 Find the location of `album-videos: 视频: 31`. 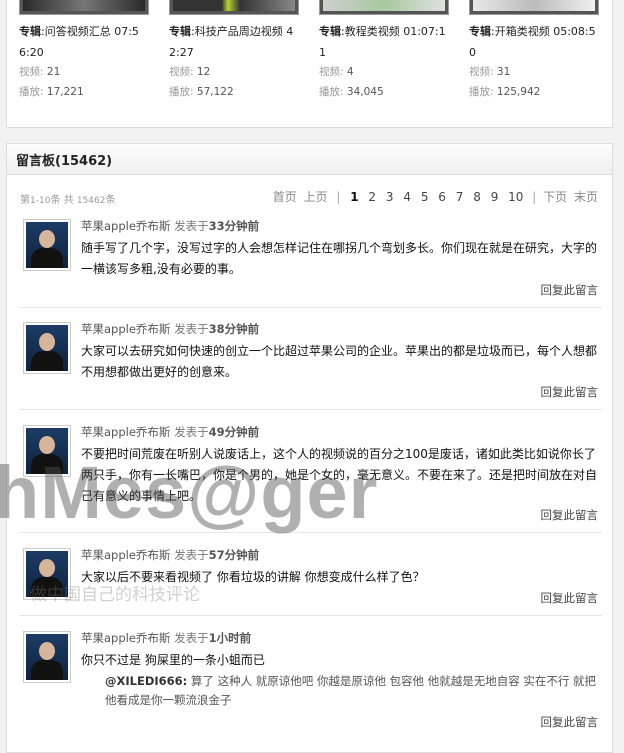

album-videos: 视频: 31 is located at coordinates (490, 72).